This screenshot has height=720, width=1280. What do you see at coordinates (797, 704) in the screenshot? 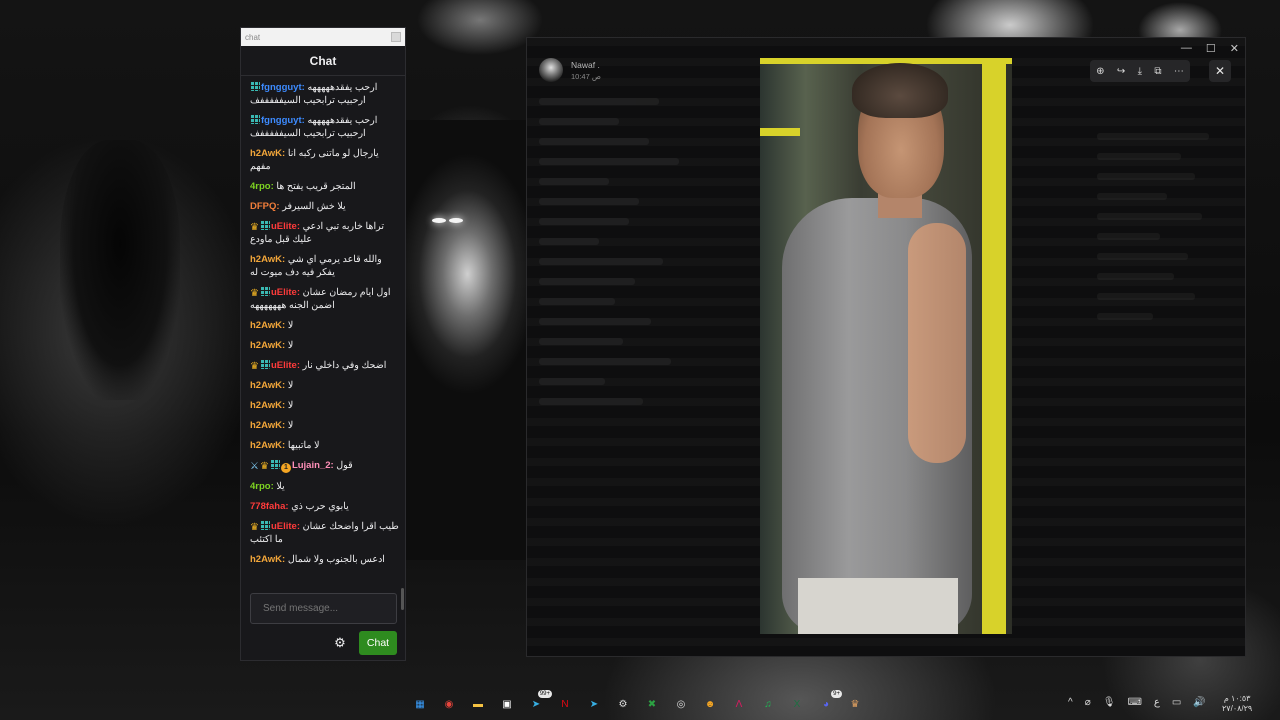
I see `excel-icon: X` at bounding box center [797, 704].